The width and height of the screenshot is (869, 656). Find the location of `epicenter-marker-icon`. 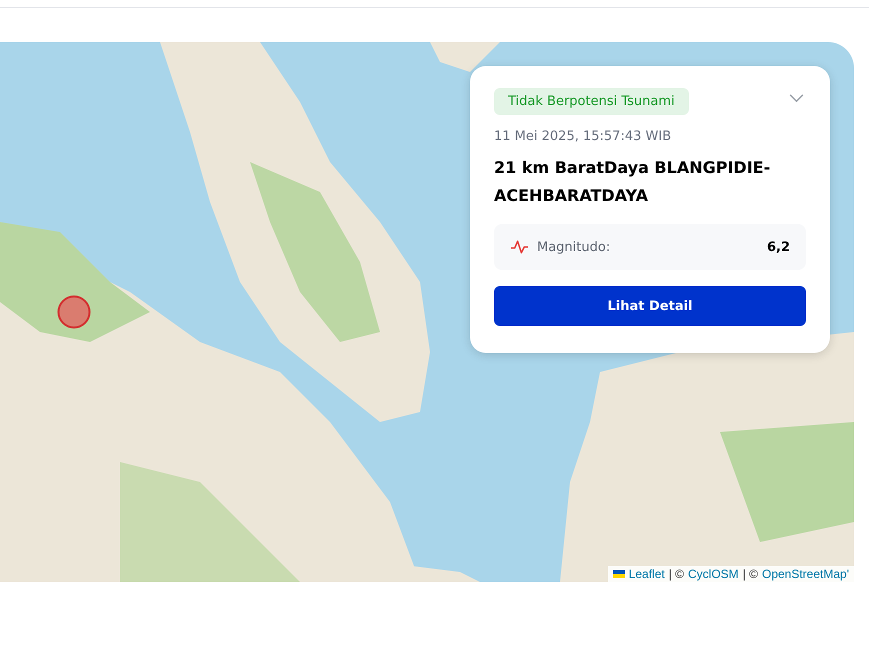

epicenter-marker-icon is located at coordinates (74, 312).